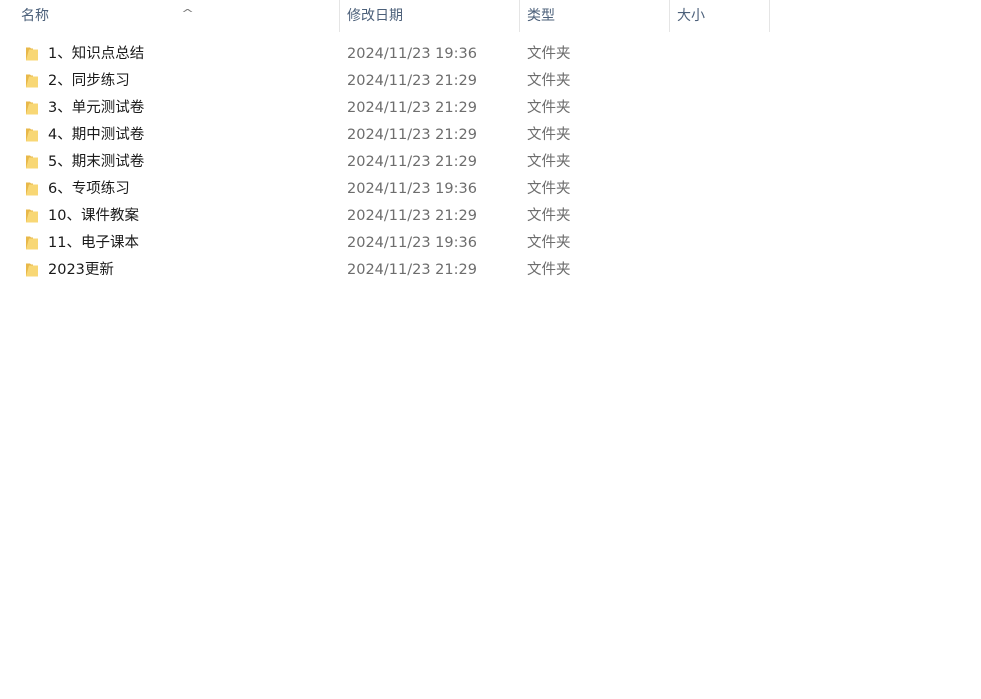 This screenshot has height=699, width=981. I want to click on file-name: 2023更新, so click(81, 270).